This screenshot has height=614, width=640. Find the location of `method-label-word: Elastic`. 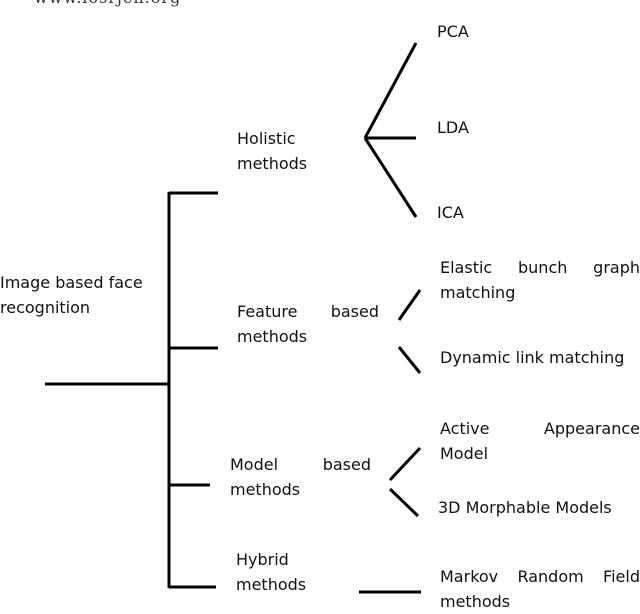

method-label-word: Elastic is located at coordinates (466, 267).